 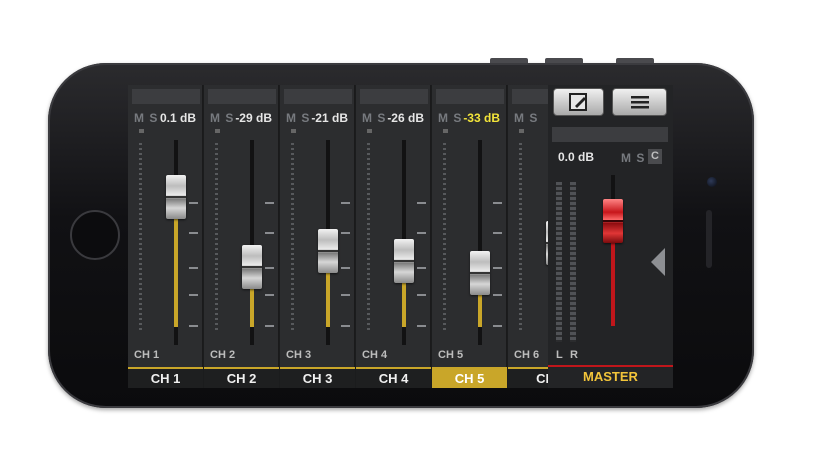 What do you see at coordinates (709, 239) in the screenshot?
I see `earpiece-speaker` at bounding box center [709, 239].